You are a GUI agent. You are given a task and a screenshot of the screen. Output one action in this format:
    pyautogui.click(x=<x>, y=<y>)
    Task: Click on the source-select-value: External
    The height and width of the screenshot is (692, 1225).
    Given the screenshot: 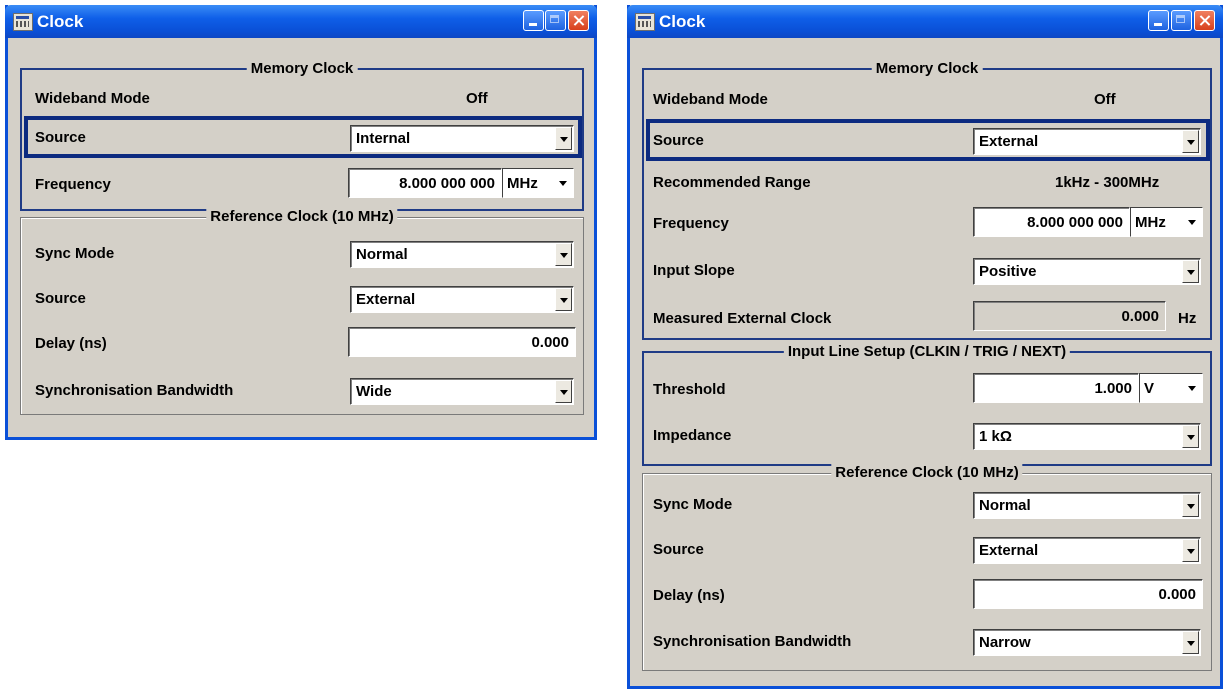 What is the action you would take?
    pyautogui.click(x=1009, y=141)
    